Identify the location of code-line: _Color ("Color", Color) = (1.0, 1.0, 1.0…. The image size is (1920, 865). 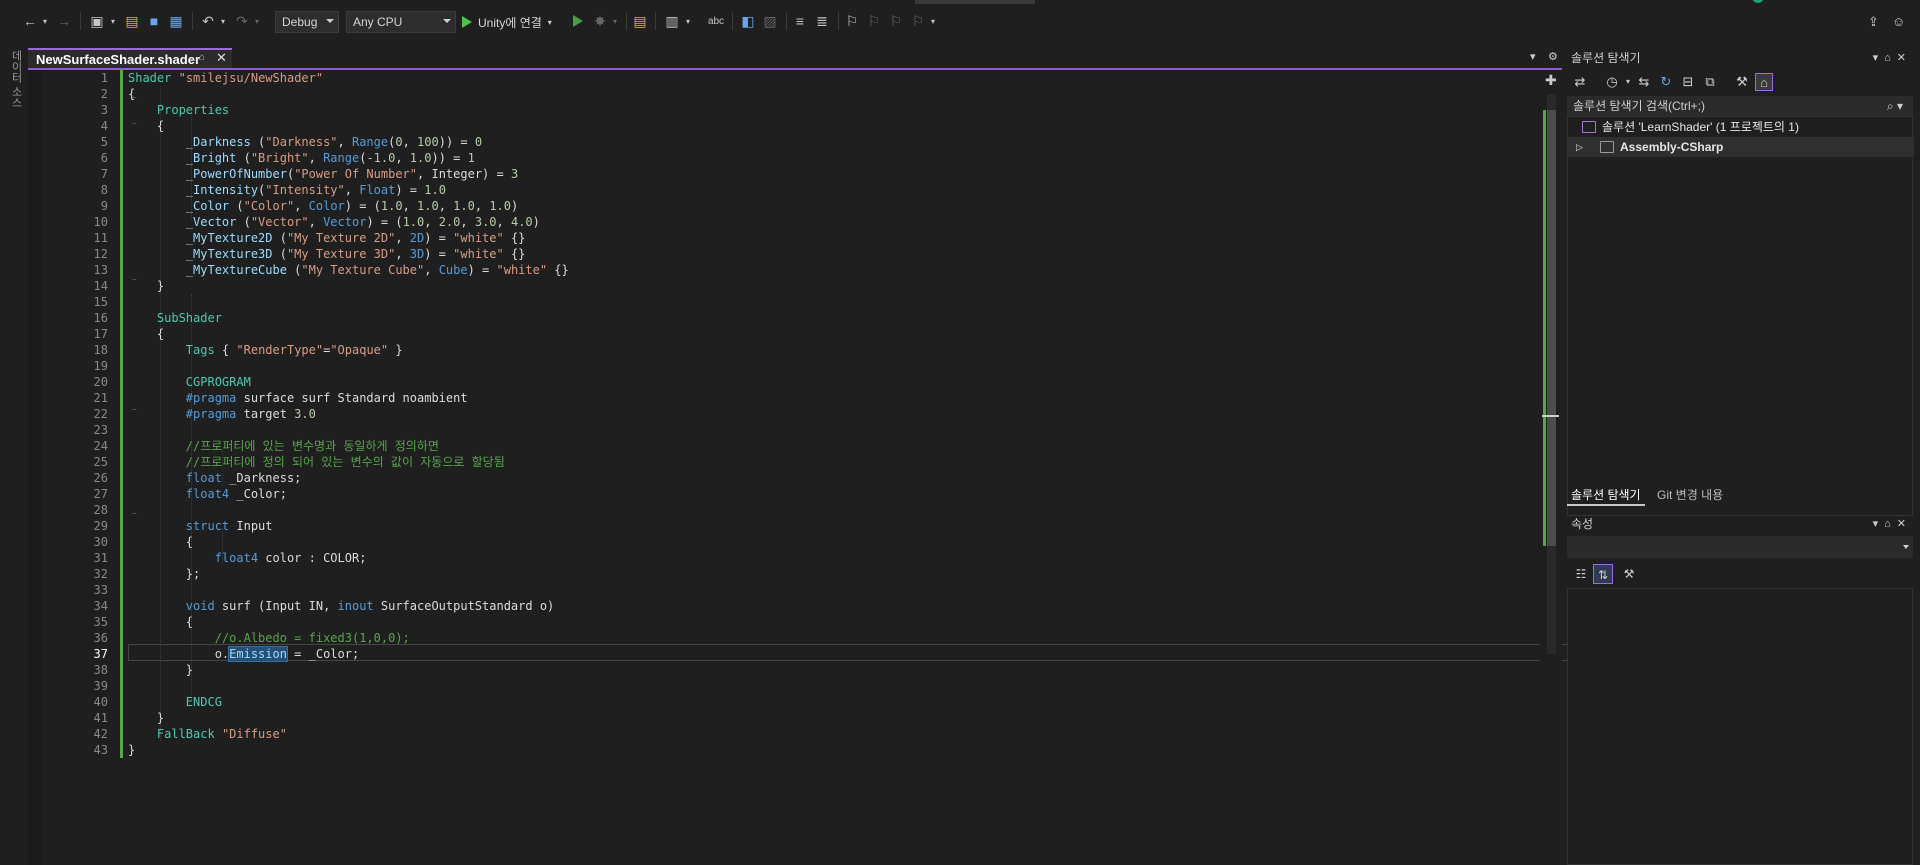
(352, 206).